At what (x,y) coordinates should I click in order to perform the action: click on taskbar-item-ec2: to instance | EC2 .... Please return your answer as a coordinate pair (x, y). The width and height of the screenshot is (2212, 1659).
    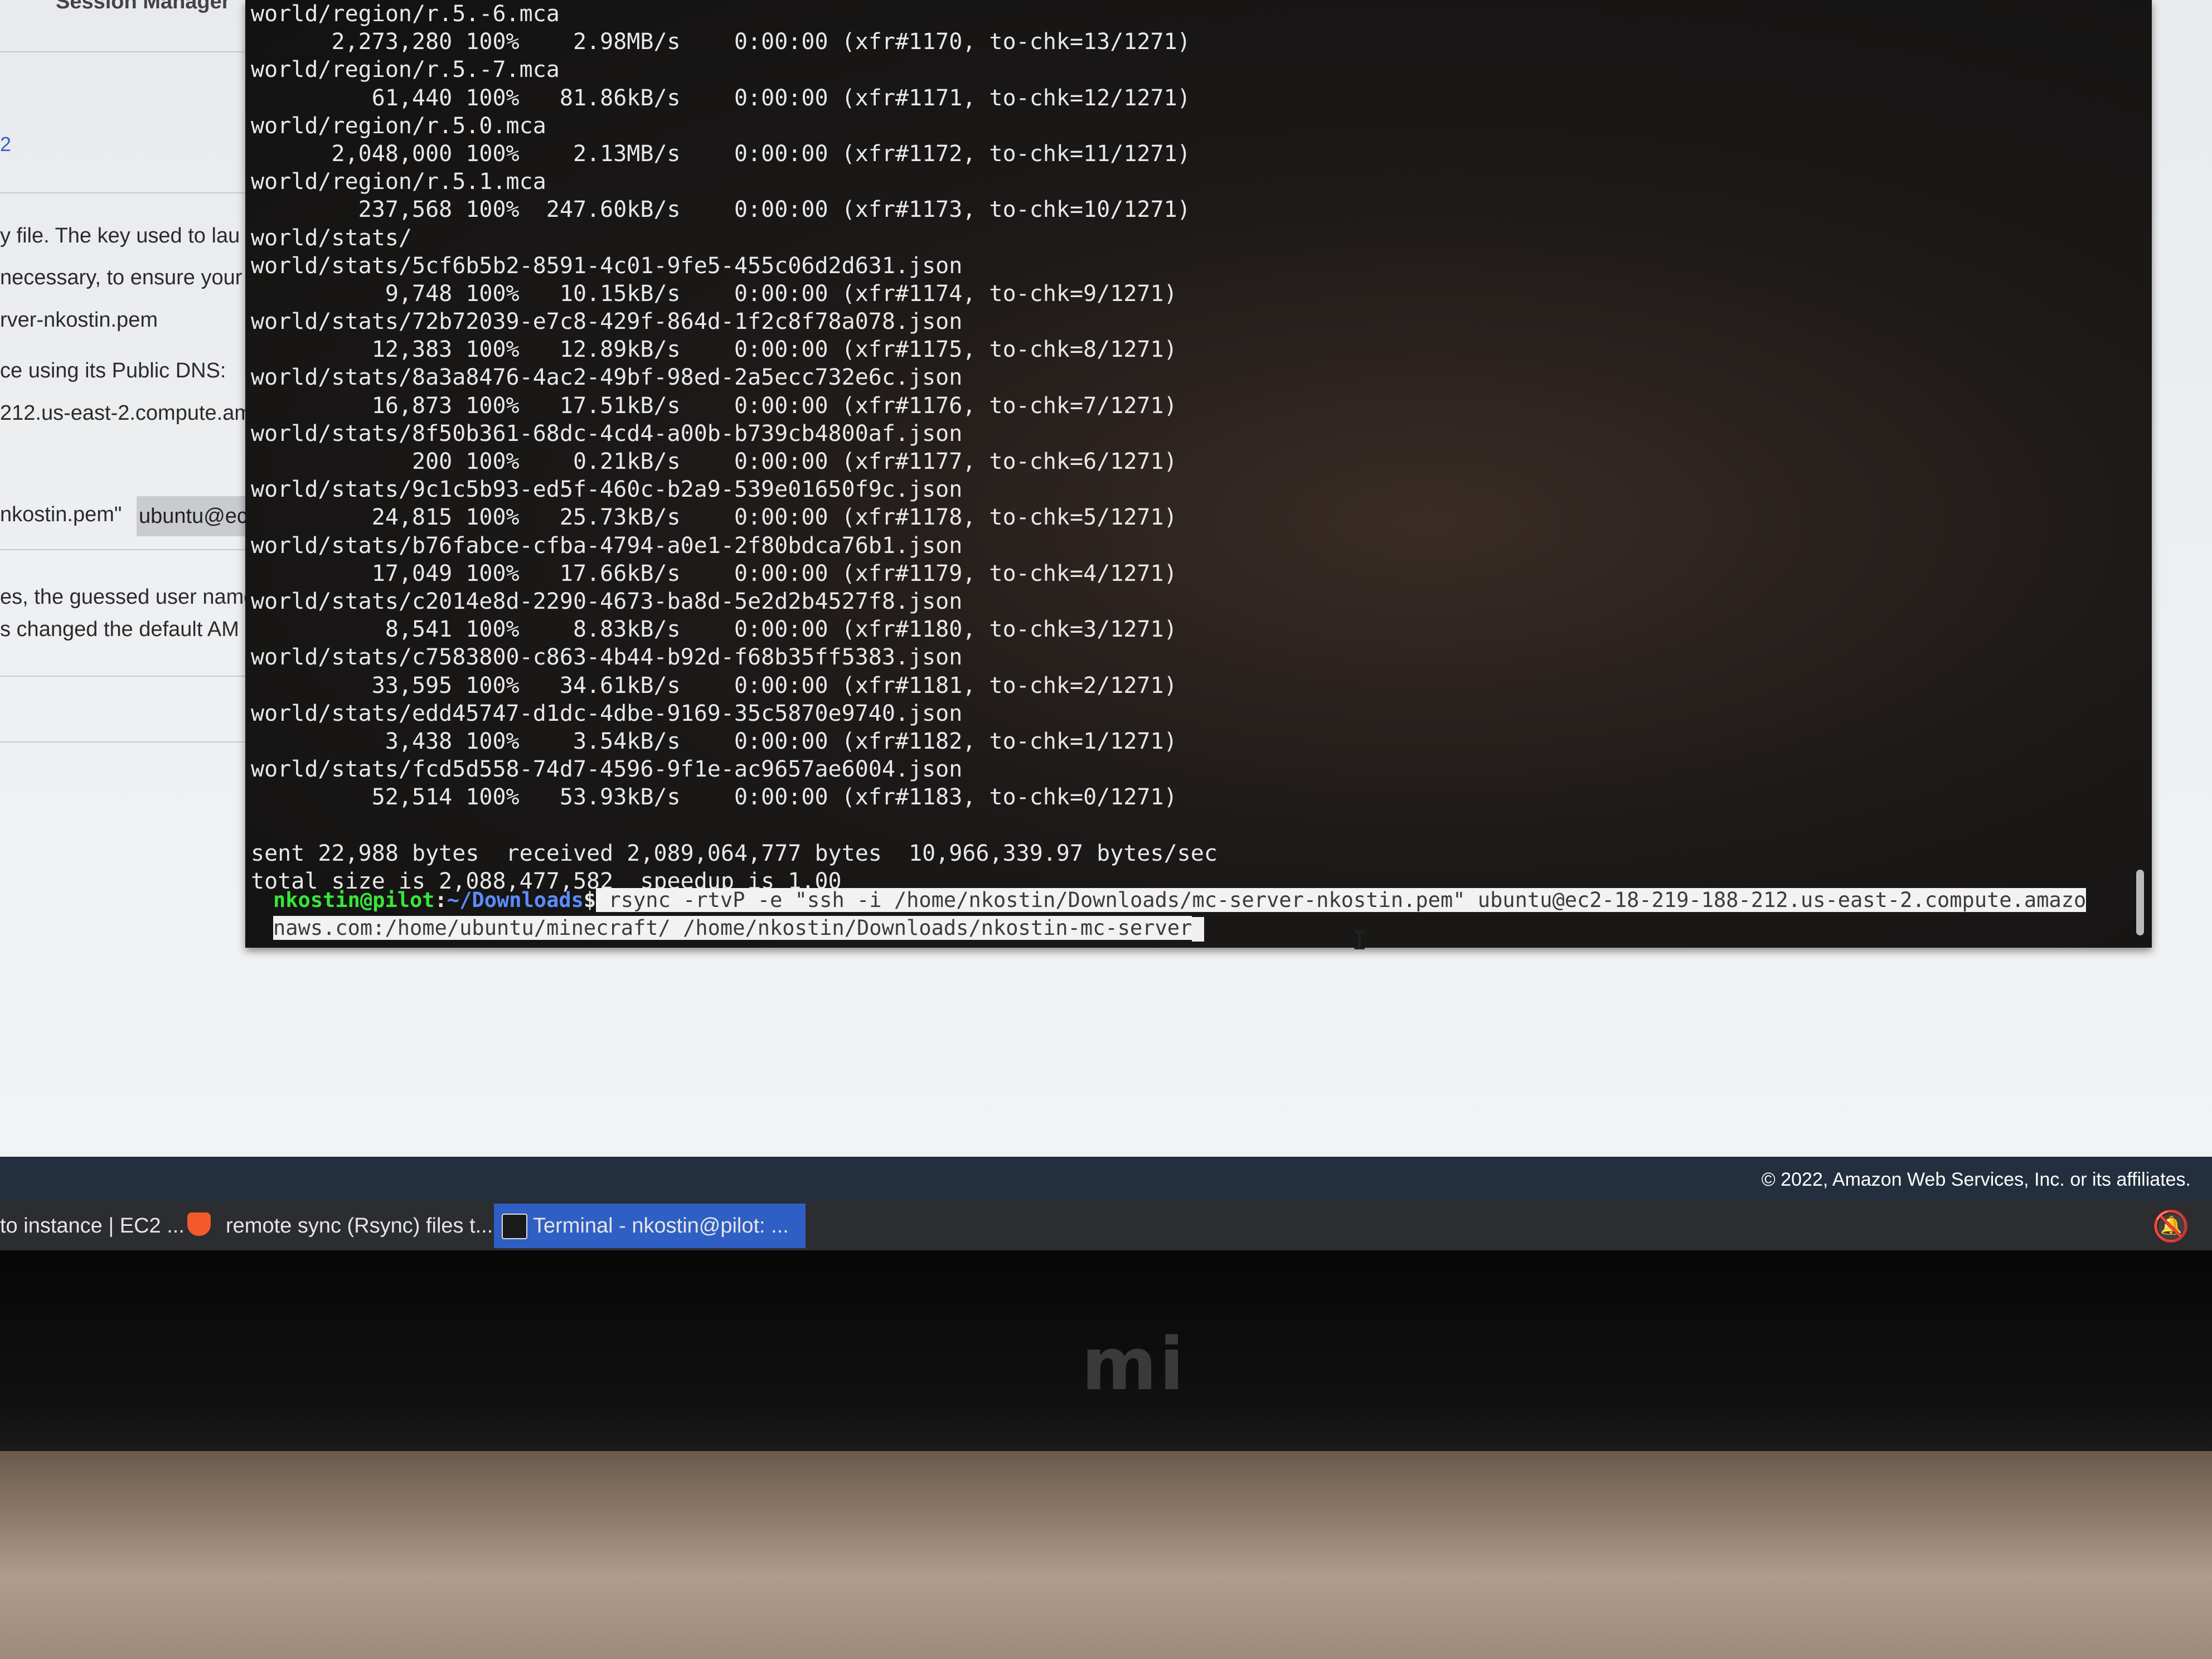
    Looking at the image, I should click on (92, 1226).